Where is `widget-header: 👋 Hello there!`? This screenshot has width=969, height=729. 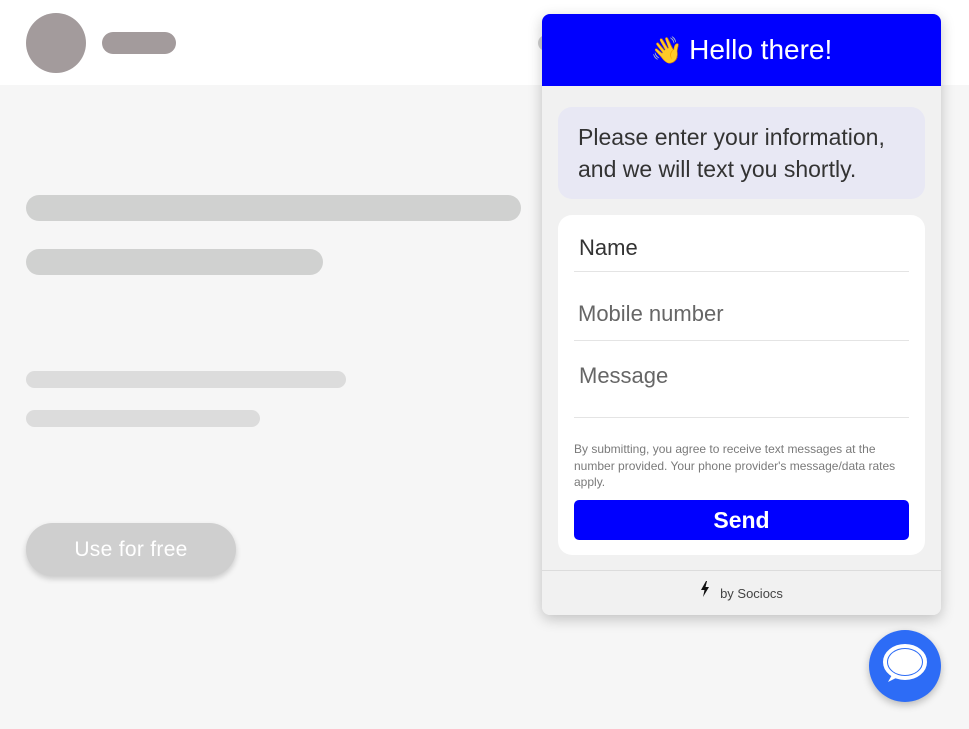 widget-header: 👋 Hello there! is located at coordinates (741, 50).